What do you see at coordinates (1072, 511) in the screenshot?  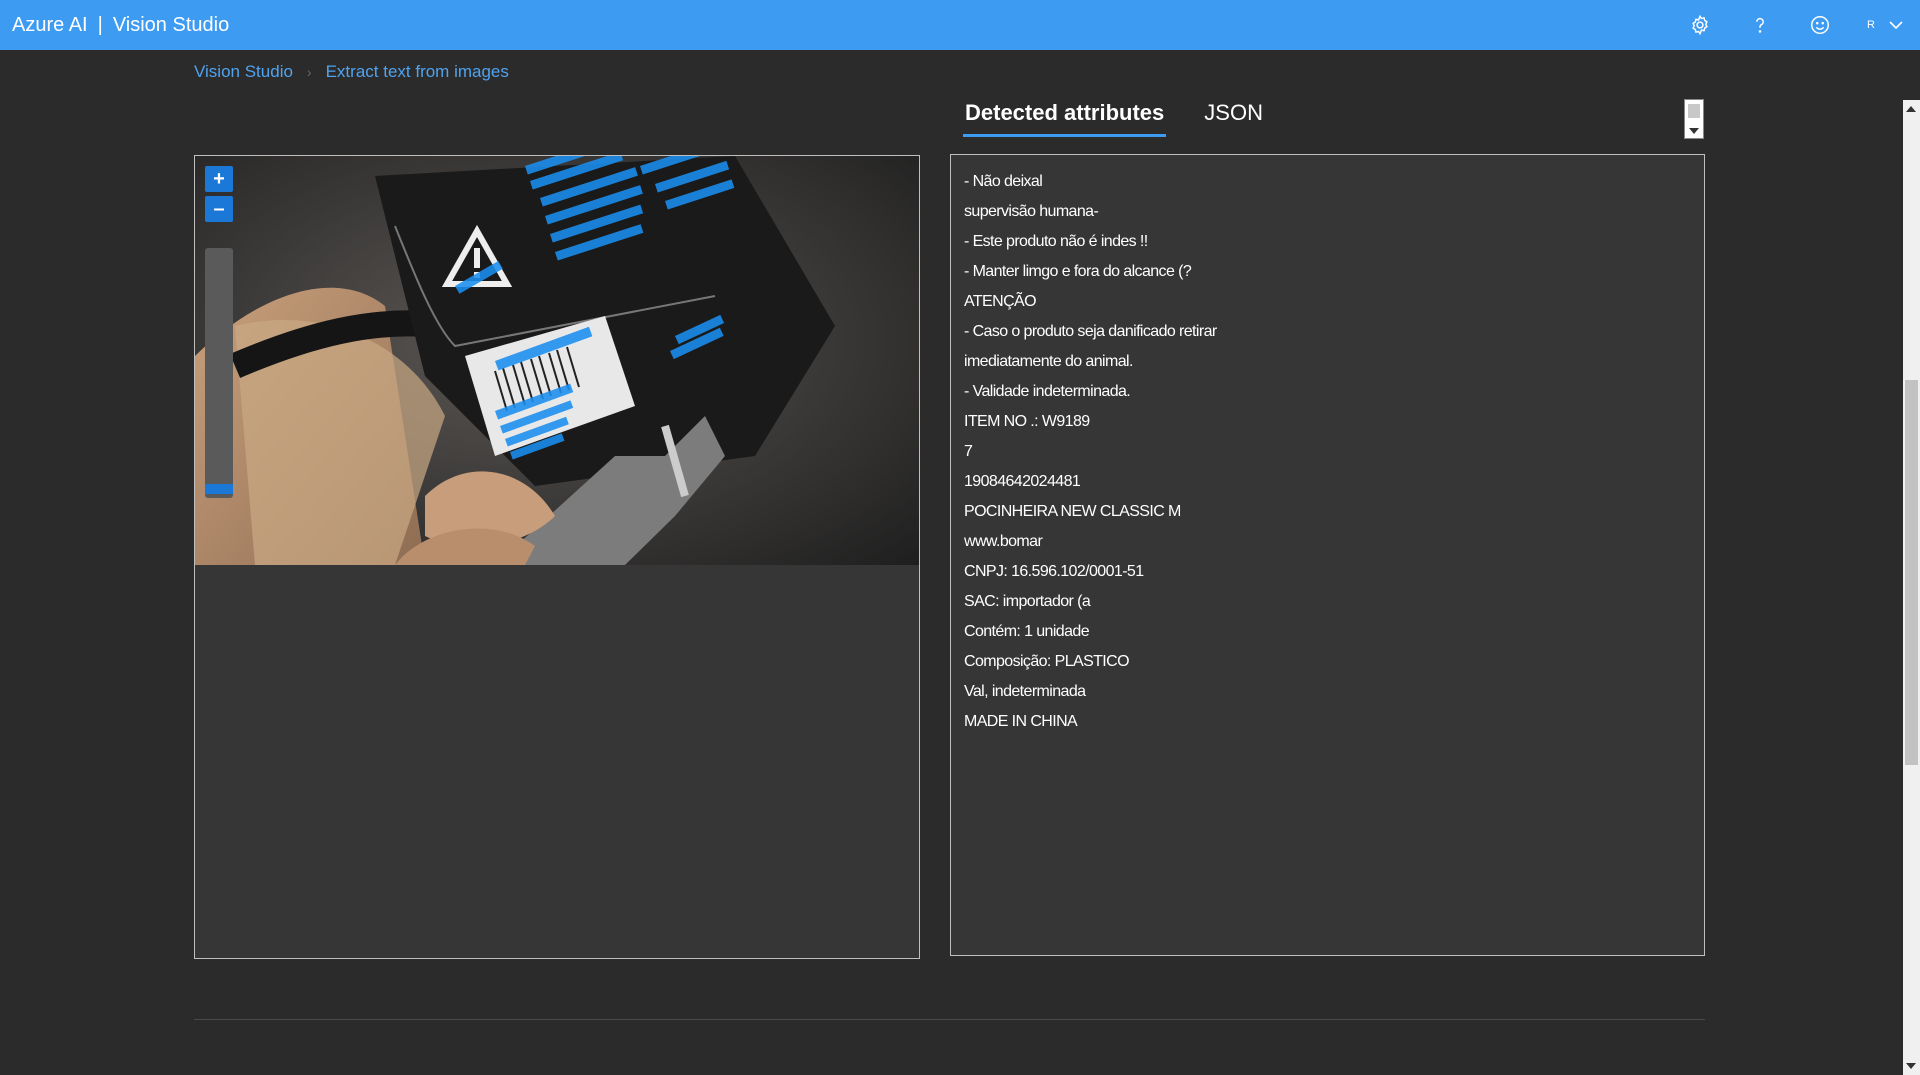 I see `detected-text-line: POCINHEIRA NEW CLASSIC M` at bounding box center [1072, 511].